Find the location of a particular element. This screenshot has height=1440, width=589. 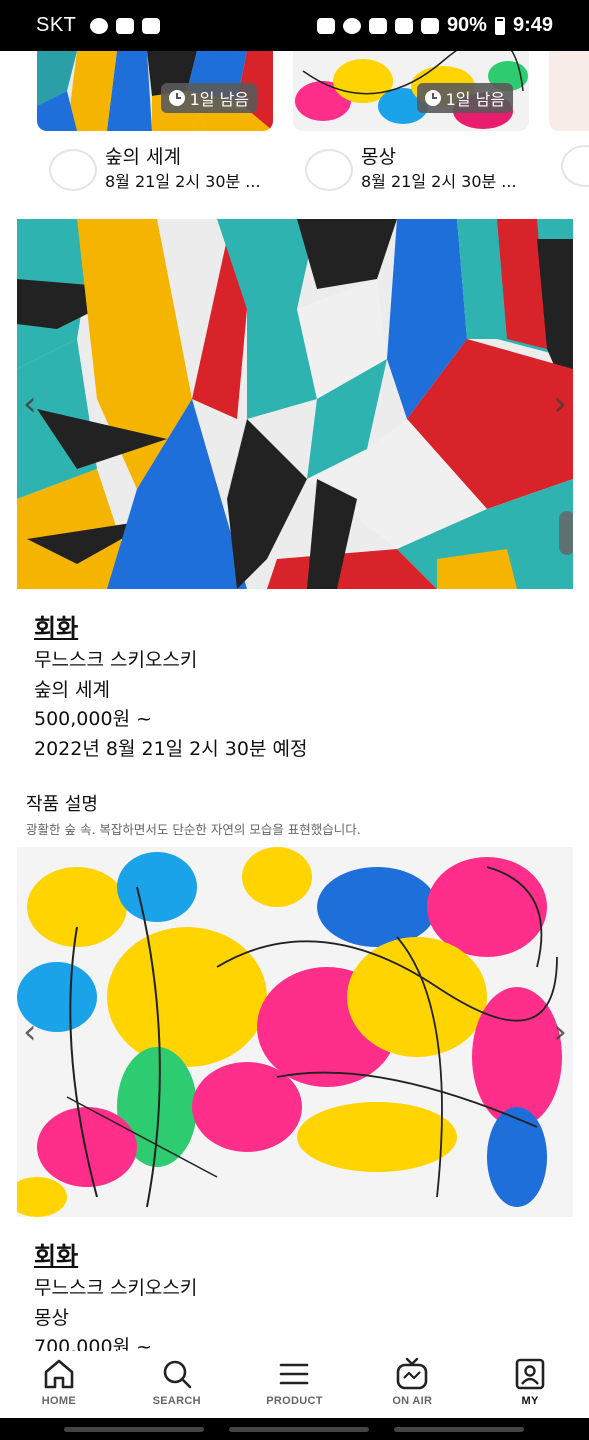

artwork-price: 500,000원 ~ is located at coordinates (93, 719).